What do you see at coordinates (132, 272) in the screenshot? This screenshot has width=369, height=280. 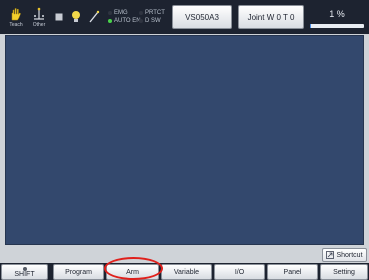 I see `arm-button: Arm` at bounding box center [132, 272].